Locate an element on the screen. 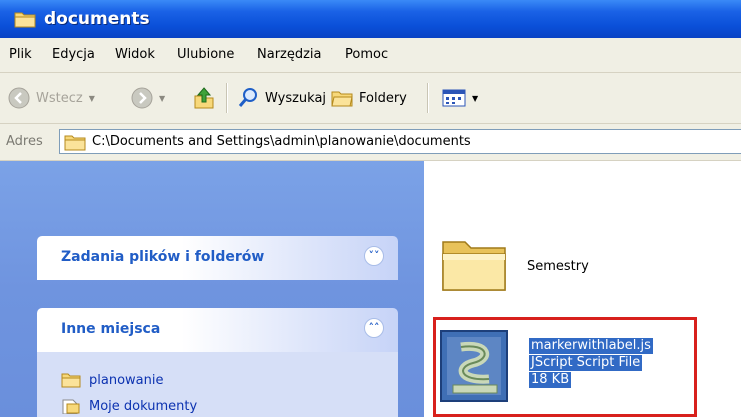 The height and width of the screenshot is (417, 741). my-documents-icon is located at coordinates (71, 406).